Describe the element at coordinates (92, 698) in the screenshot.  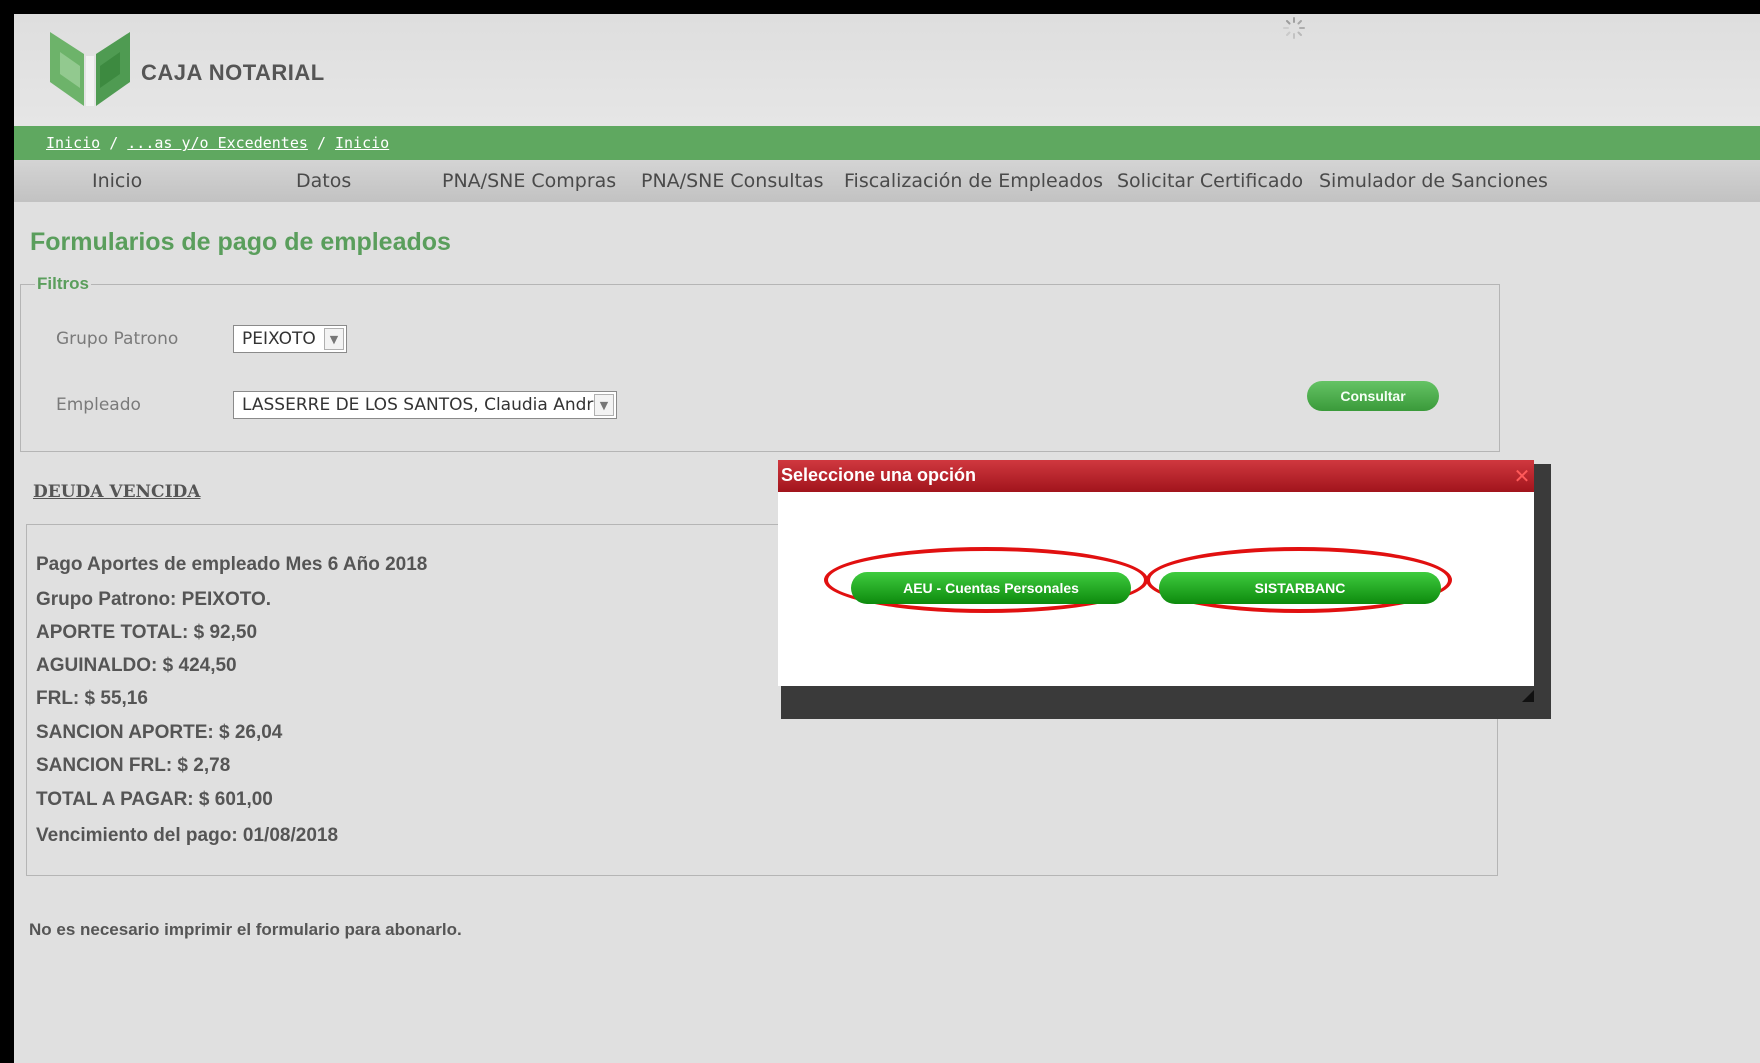
I see `deuda-line: FRL: $ 55,16` at that location.